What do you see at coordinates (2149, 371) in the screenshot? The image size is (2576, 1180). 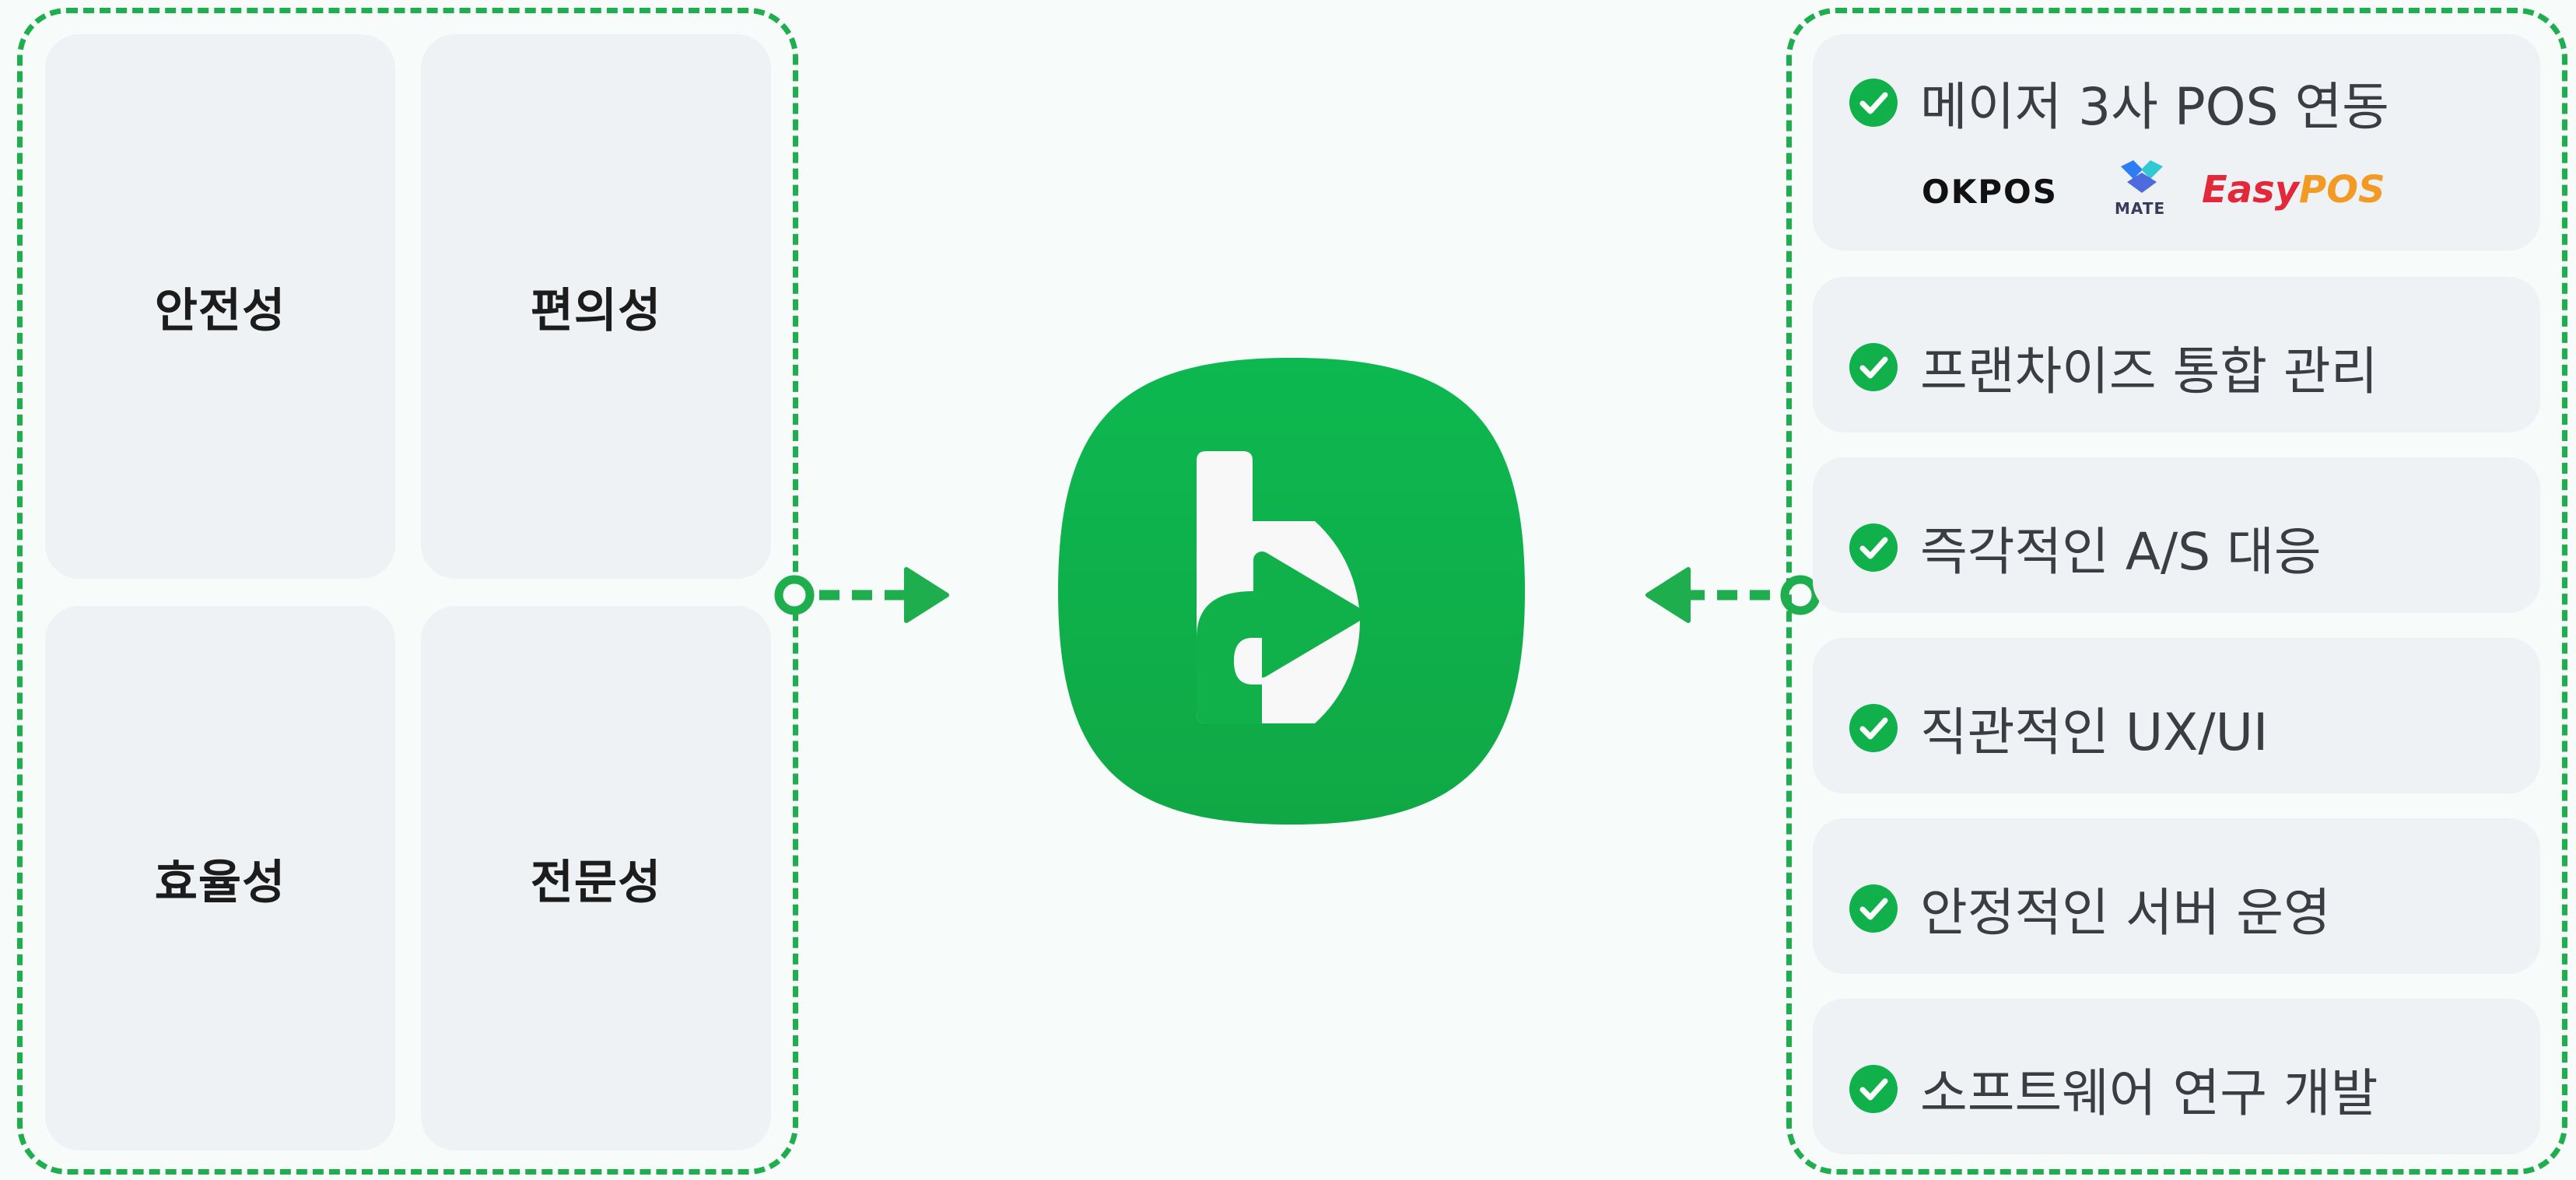 I see `feature-label-franchise: 프랜차이즈 통합 관리` at bounding box center [2149, 371].